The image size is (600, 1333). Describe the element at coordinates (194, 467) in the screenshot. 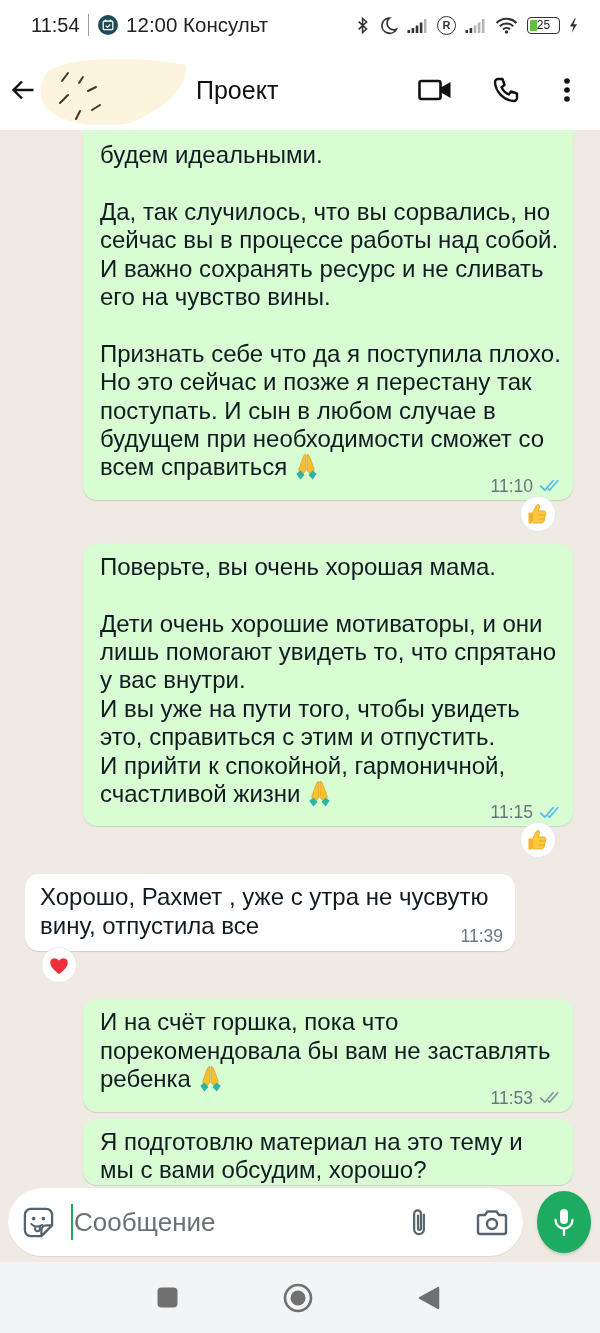

I see `message-text: всем справиться` at that location.